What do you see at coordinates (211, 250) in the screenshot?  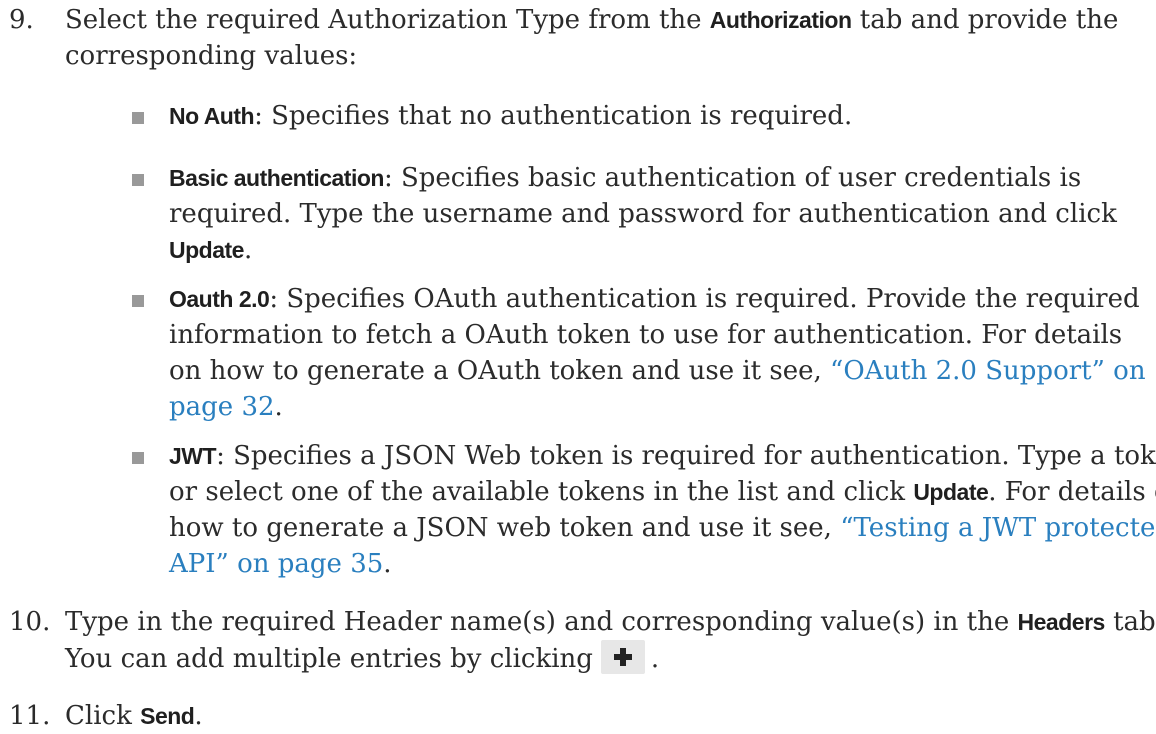 I see `basic-auth-line-3: Update.` at bounding box center [211, 250].